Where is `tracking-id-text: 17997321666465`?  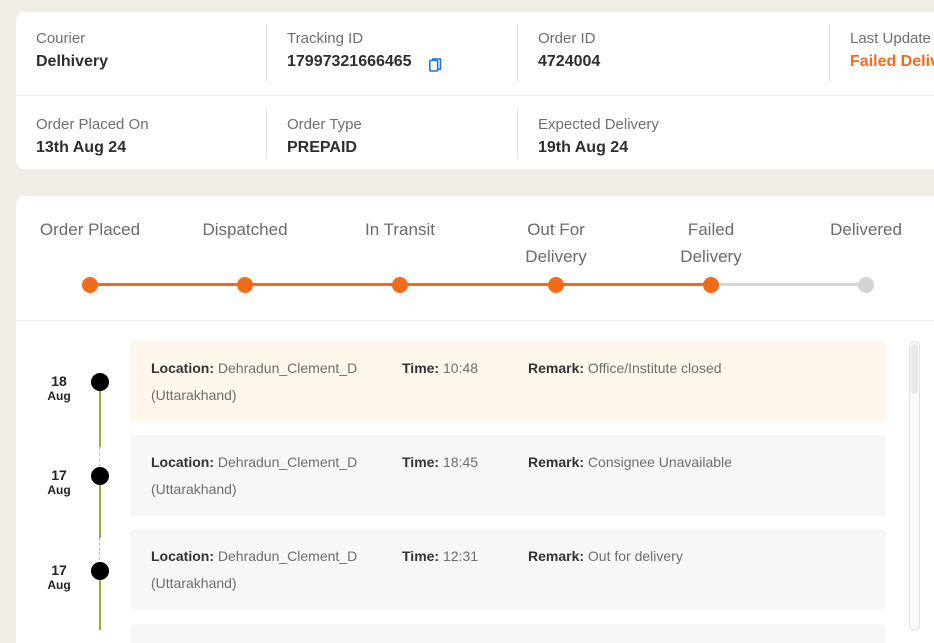 tracking-id-text: 17997321666465 is located at coordinates (349, 61).